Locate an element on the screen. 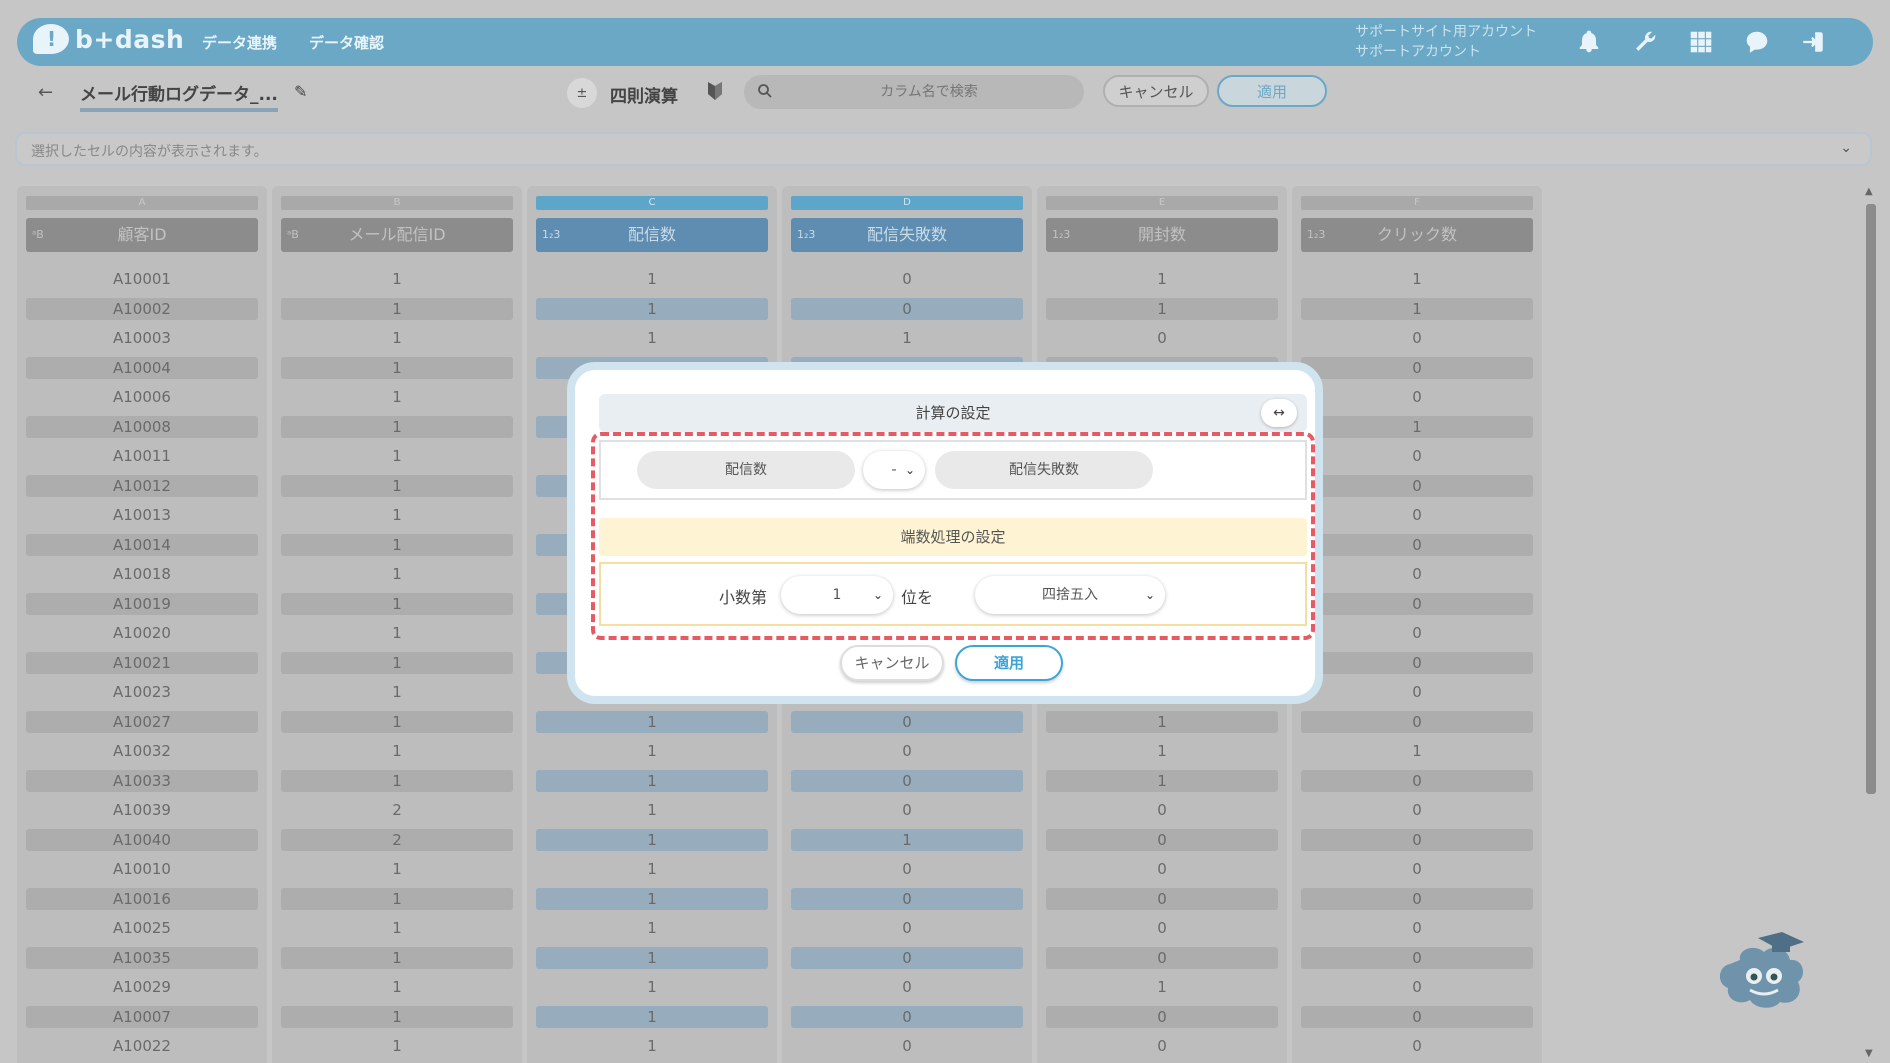  column-letter: B is located at coordinates (397, 203).